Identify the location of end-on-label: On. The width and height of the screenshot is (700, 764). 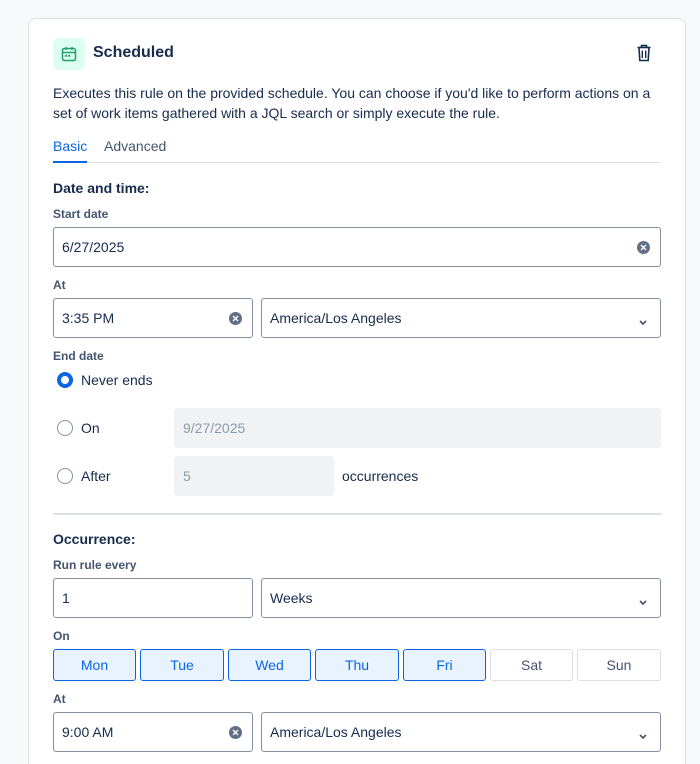
(90, 428).